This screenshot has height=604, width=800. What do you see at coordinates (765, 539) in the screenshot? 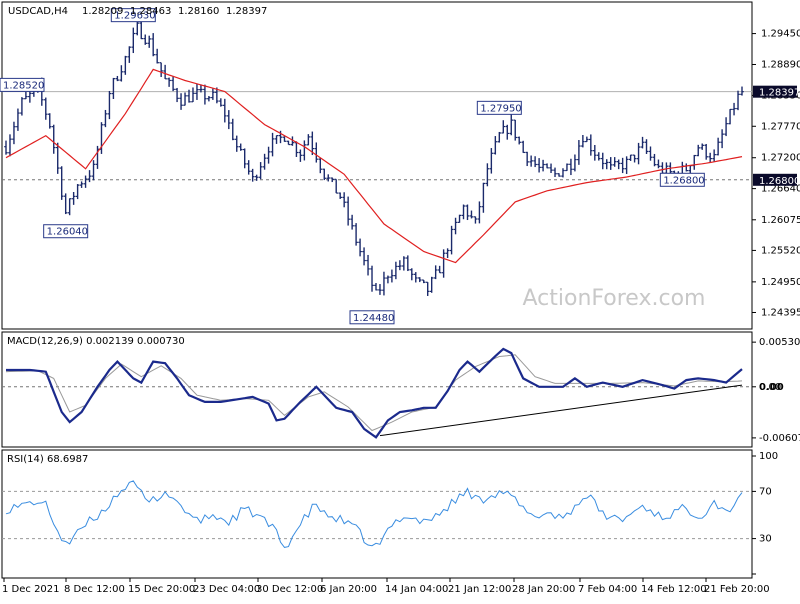
I see `rsi-y-tick-label: 30` at bounding box center [765, 539].